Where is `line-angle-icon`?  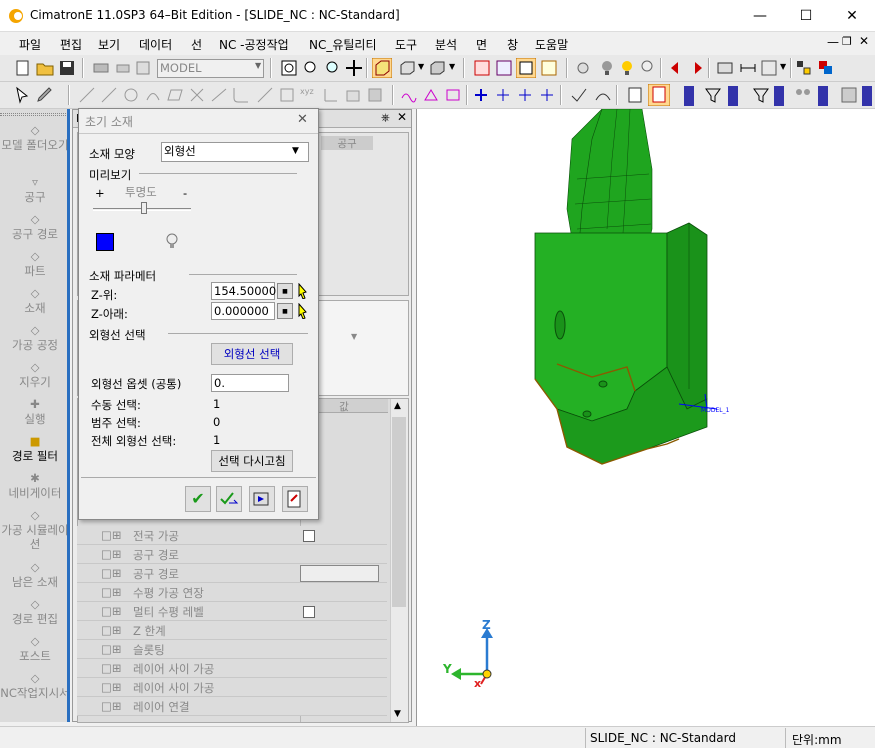 line-angle-icon is located at coordinates (109, 95).